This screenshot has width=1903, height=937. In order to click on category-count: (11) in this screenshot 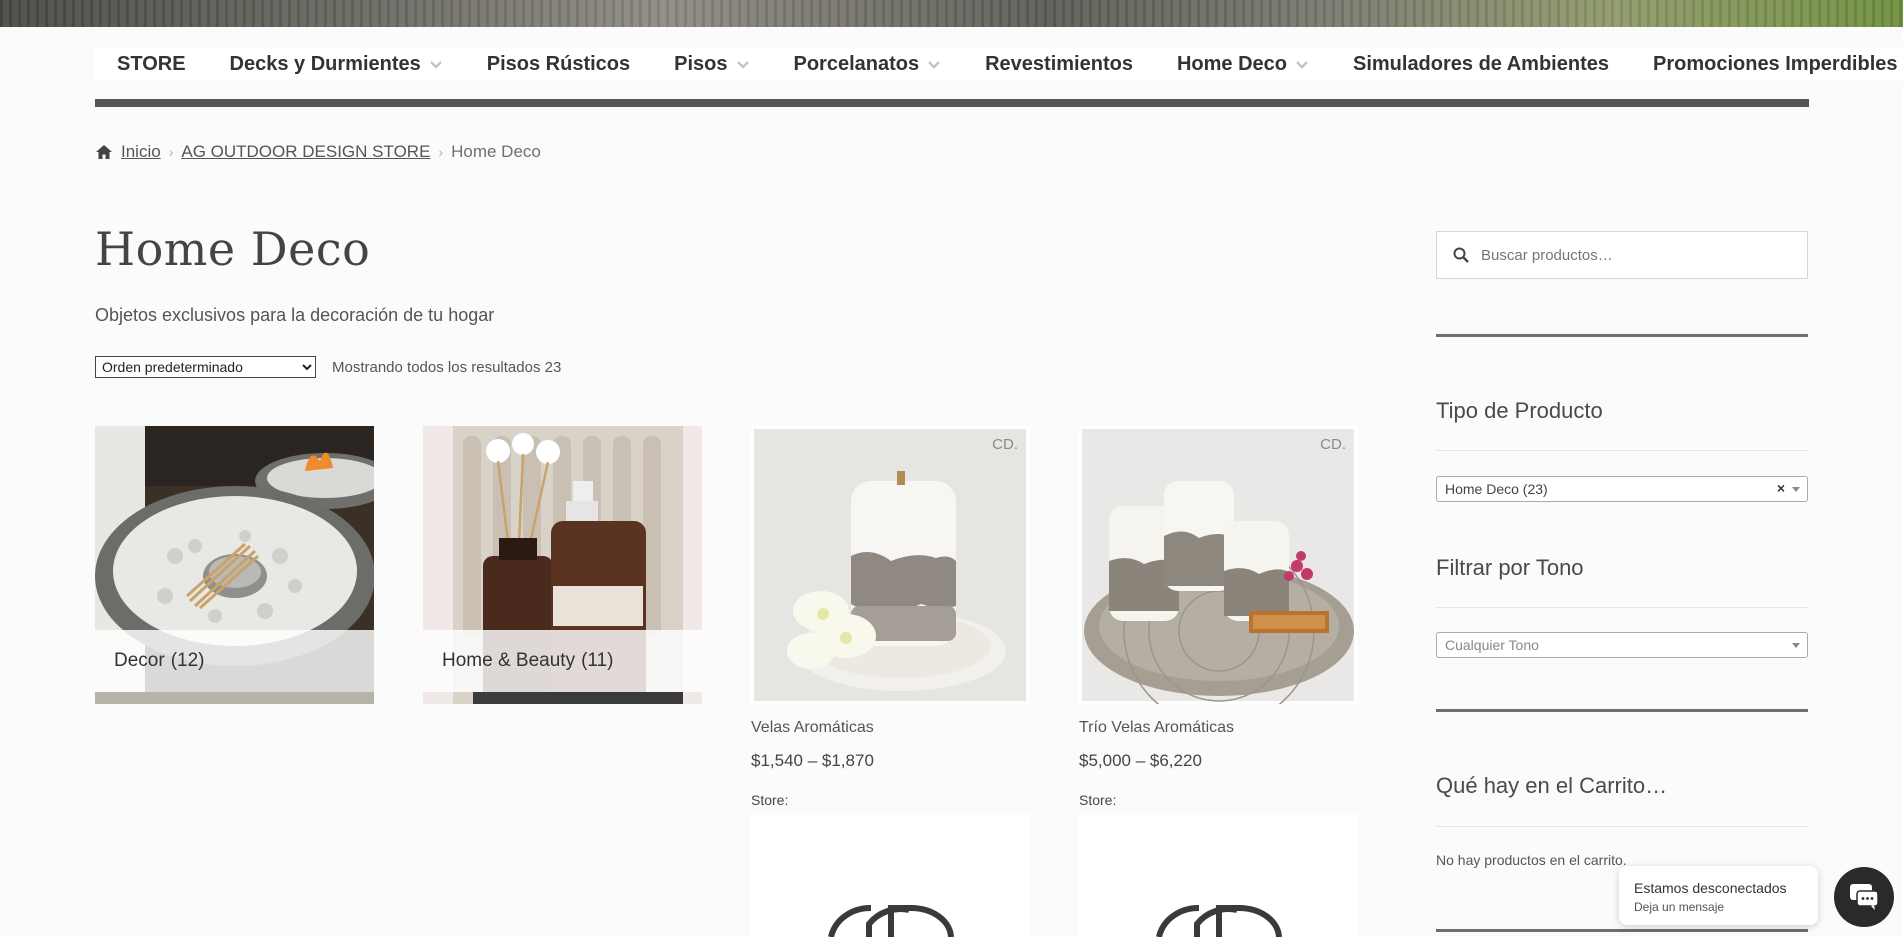, I will do `click(597, 660)`.